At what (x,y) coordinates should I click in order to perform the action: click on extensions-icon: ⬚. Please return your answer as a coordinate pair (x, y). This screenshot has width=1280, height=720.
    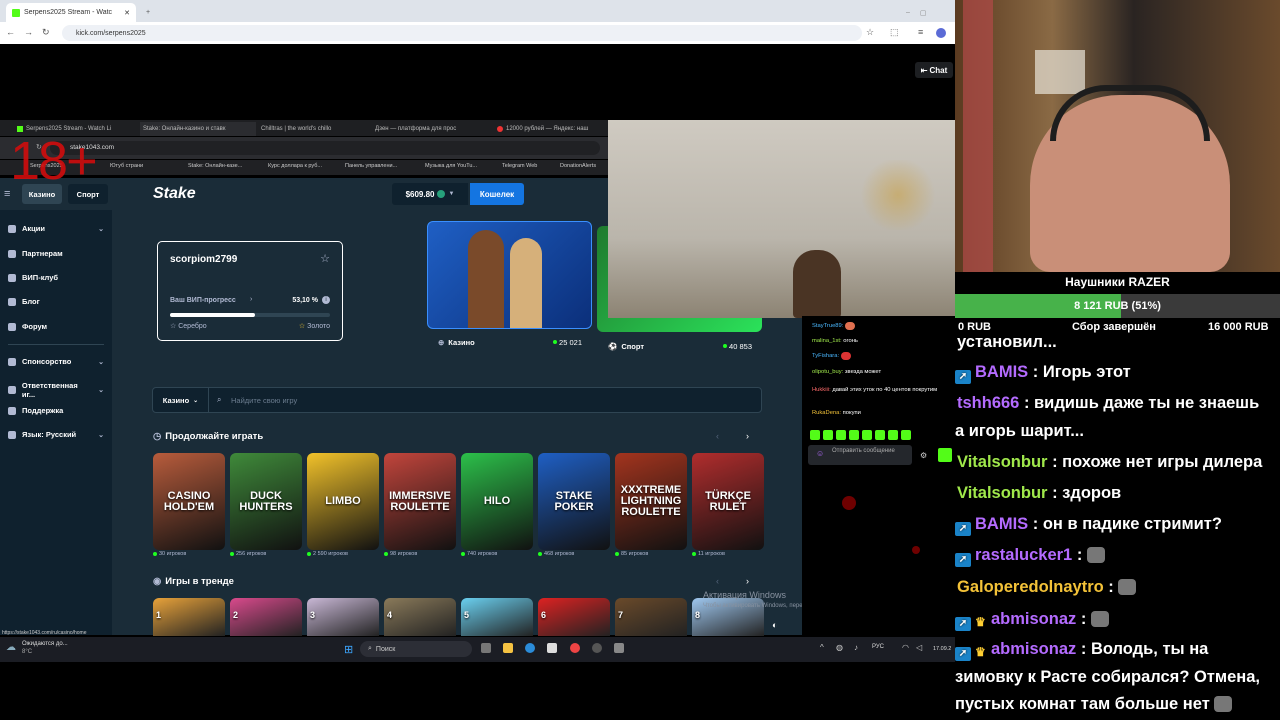
    Looking at the image, I should click on (894, 32).